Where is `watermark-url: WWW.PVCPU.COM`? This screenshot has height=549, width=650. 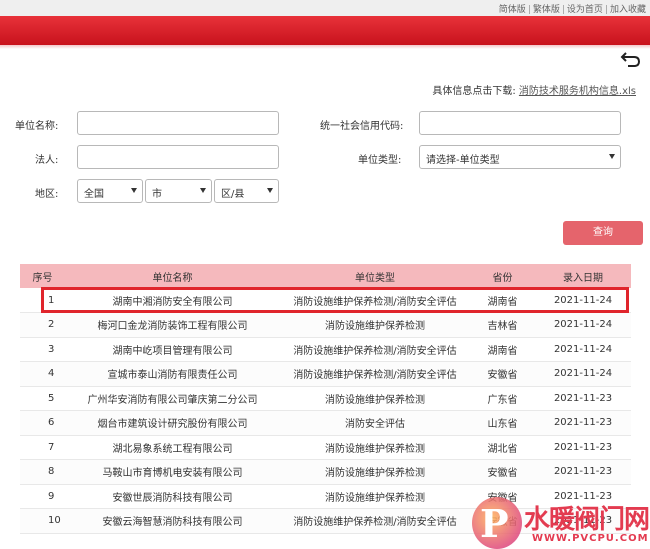 watermark-url: WWW.PVCPU.COM is located at coordinates (590, 538).